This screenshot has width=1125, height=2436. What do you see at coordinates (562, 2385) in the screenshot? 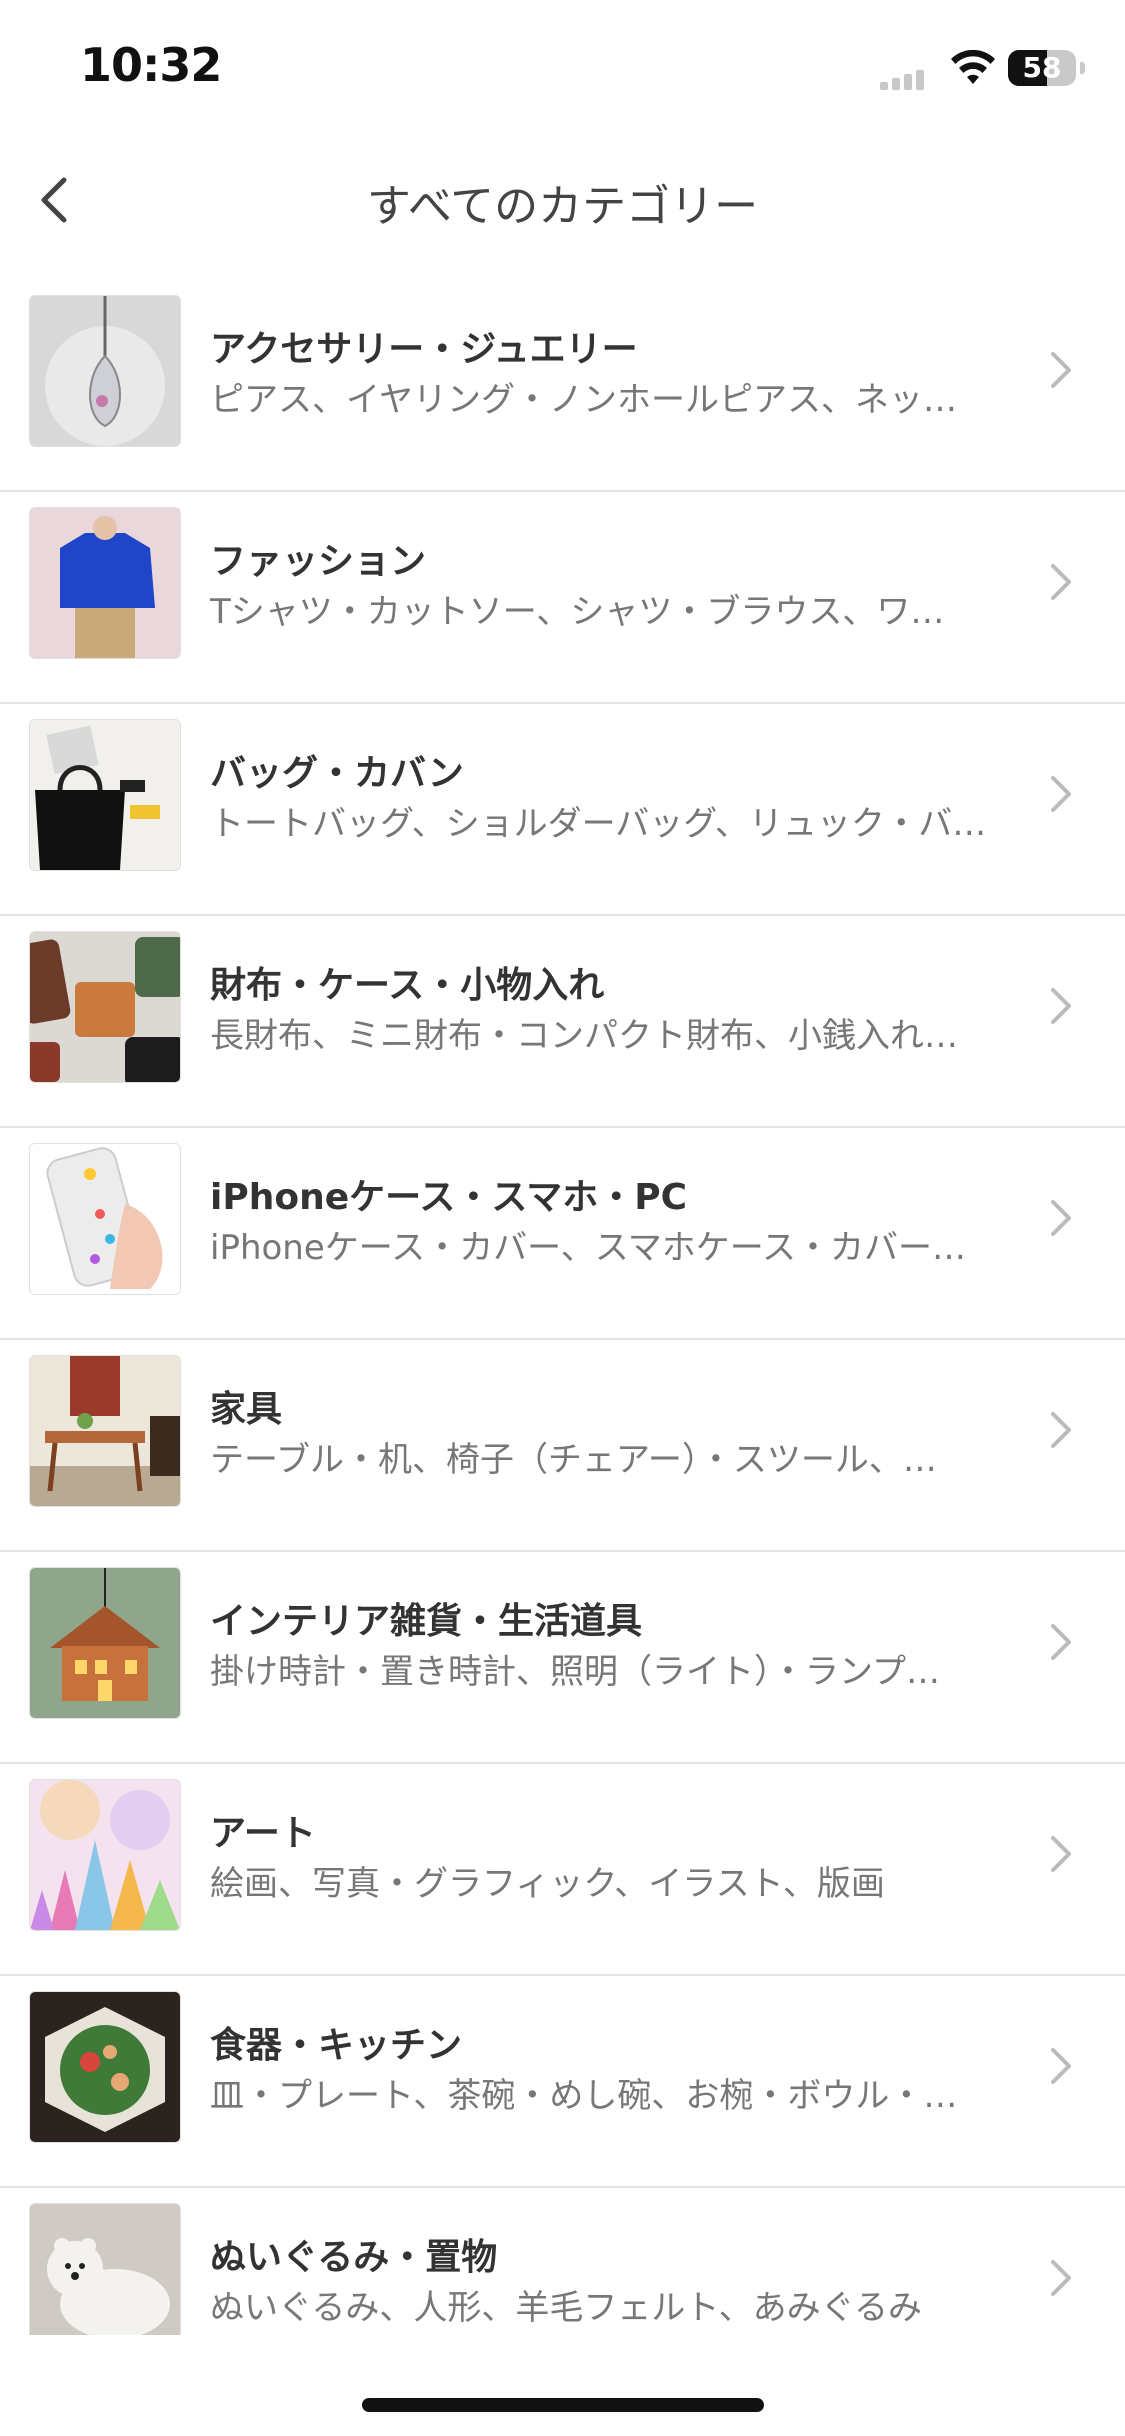
I see `bottom-safe-area` at bounding box center [562, 2385].